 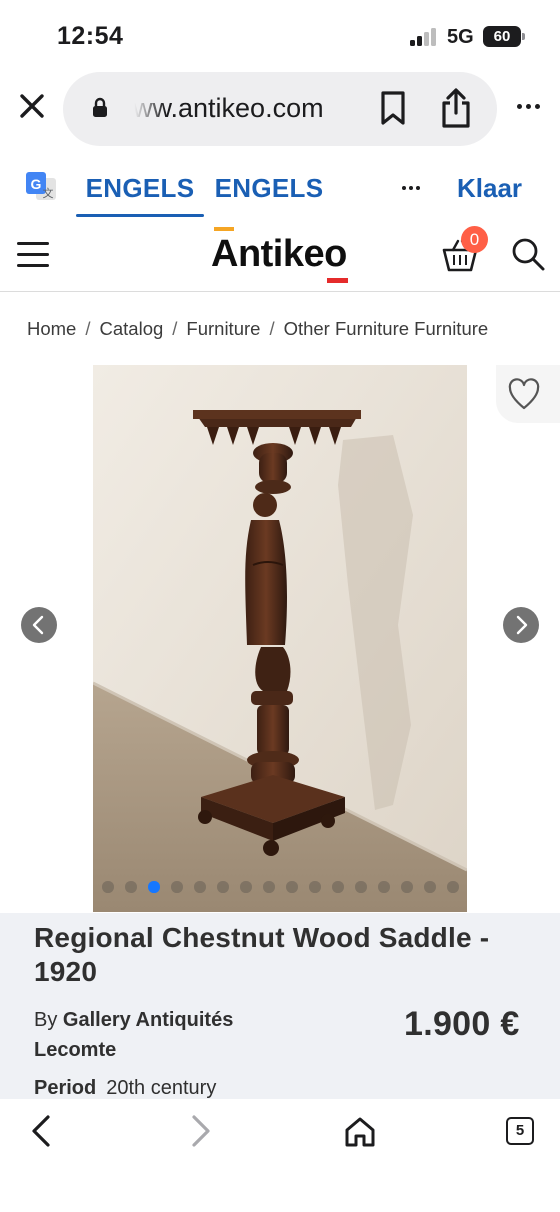 What do you see at coordinates (393, 108) in the screenshot?
I see `bookmark-icon` at bounding box center [393, 108].